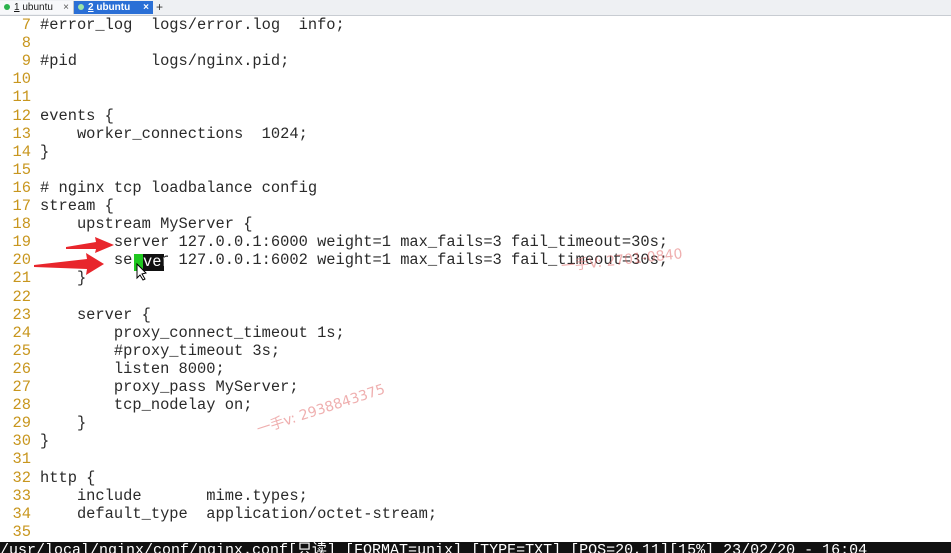 This screenshot has width=951, height=553. Describe the element at coordinates (141, 271) in the screenshot. I see `mouse-pointer-icon` at that location.